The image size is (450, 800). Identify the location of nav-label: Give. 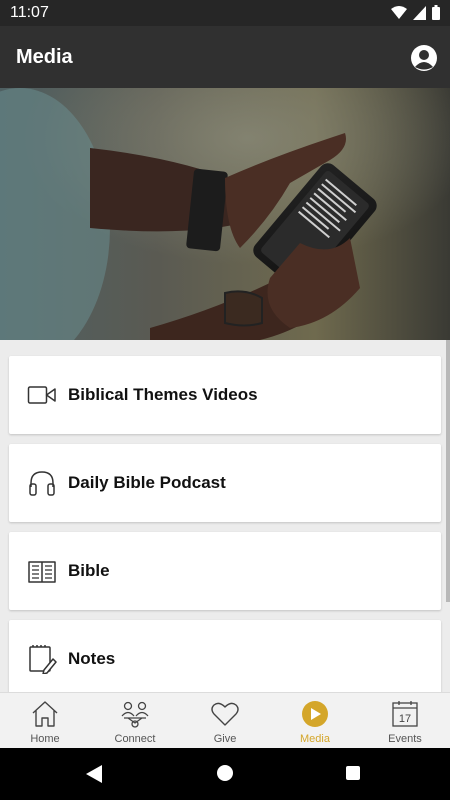
(225, 739).